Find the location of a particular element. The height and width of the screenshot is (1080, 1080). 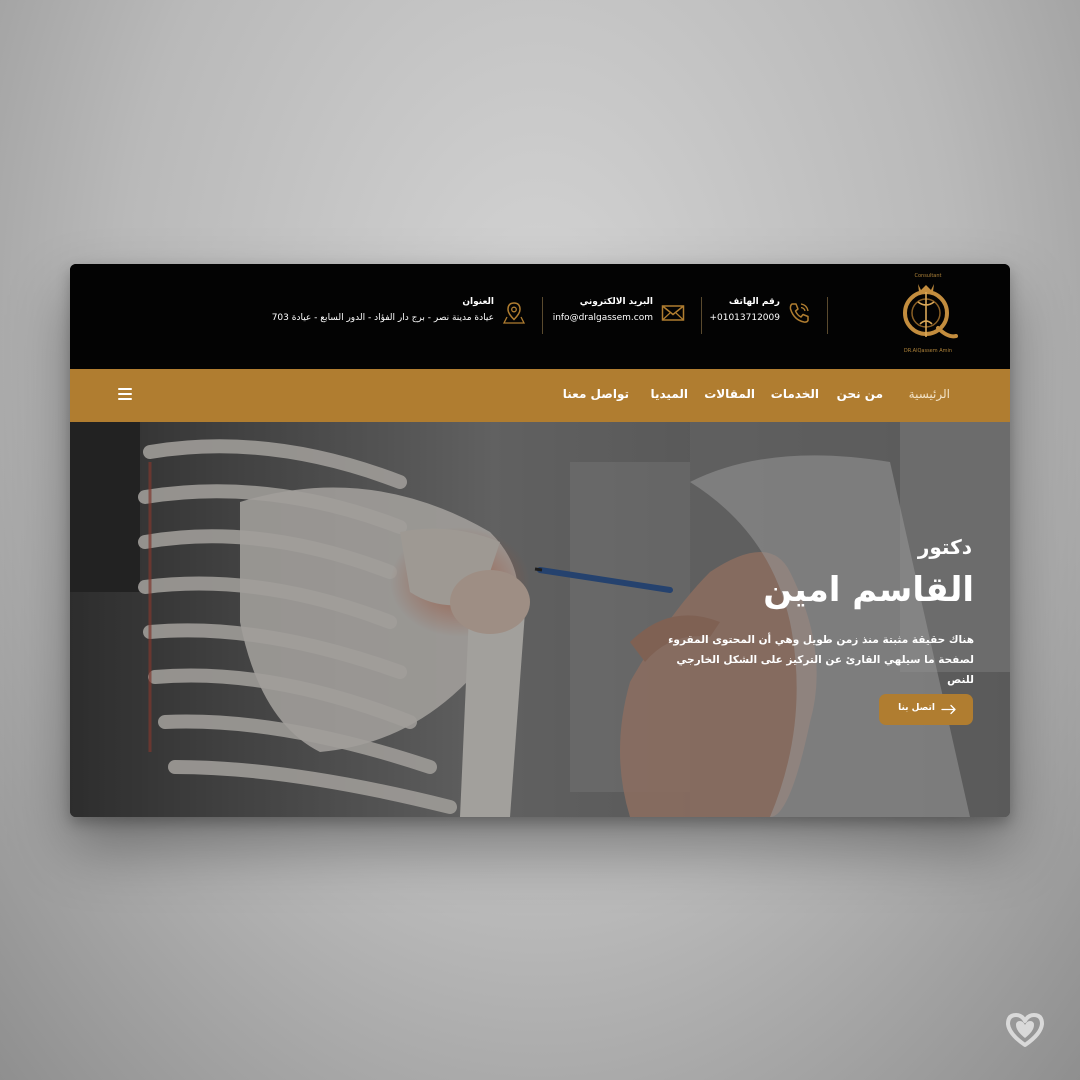

email-value: info@dralgassem.com is located at coordinates (603, 318).